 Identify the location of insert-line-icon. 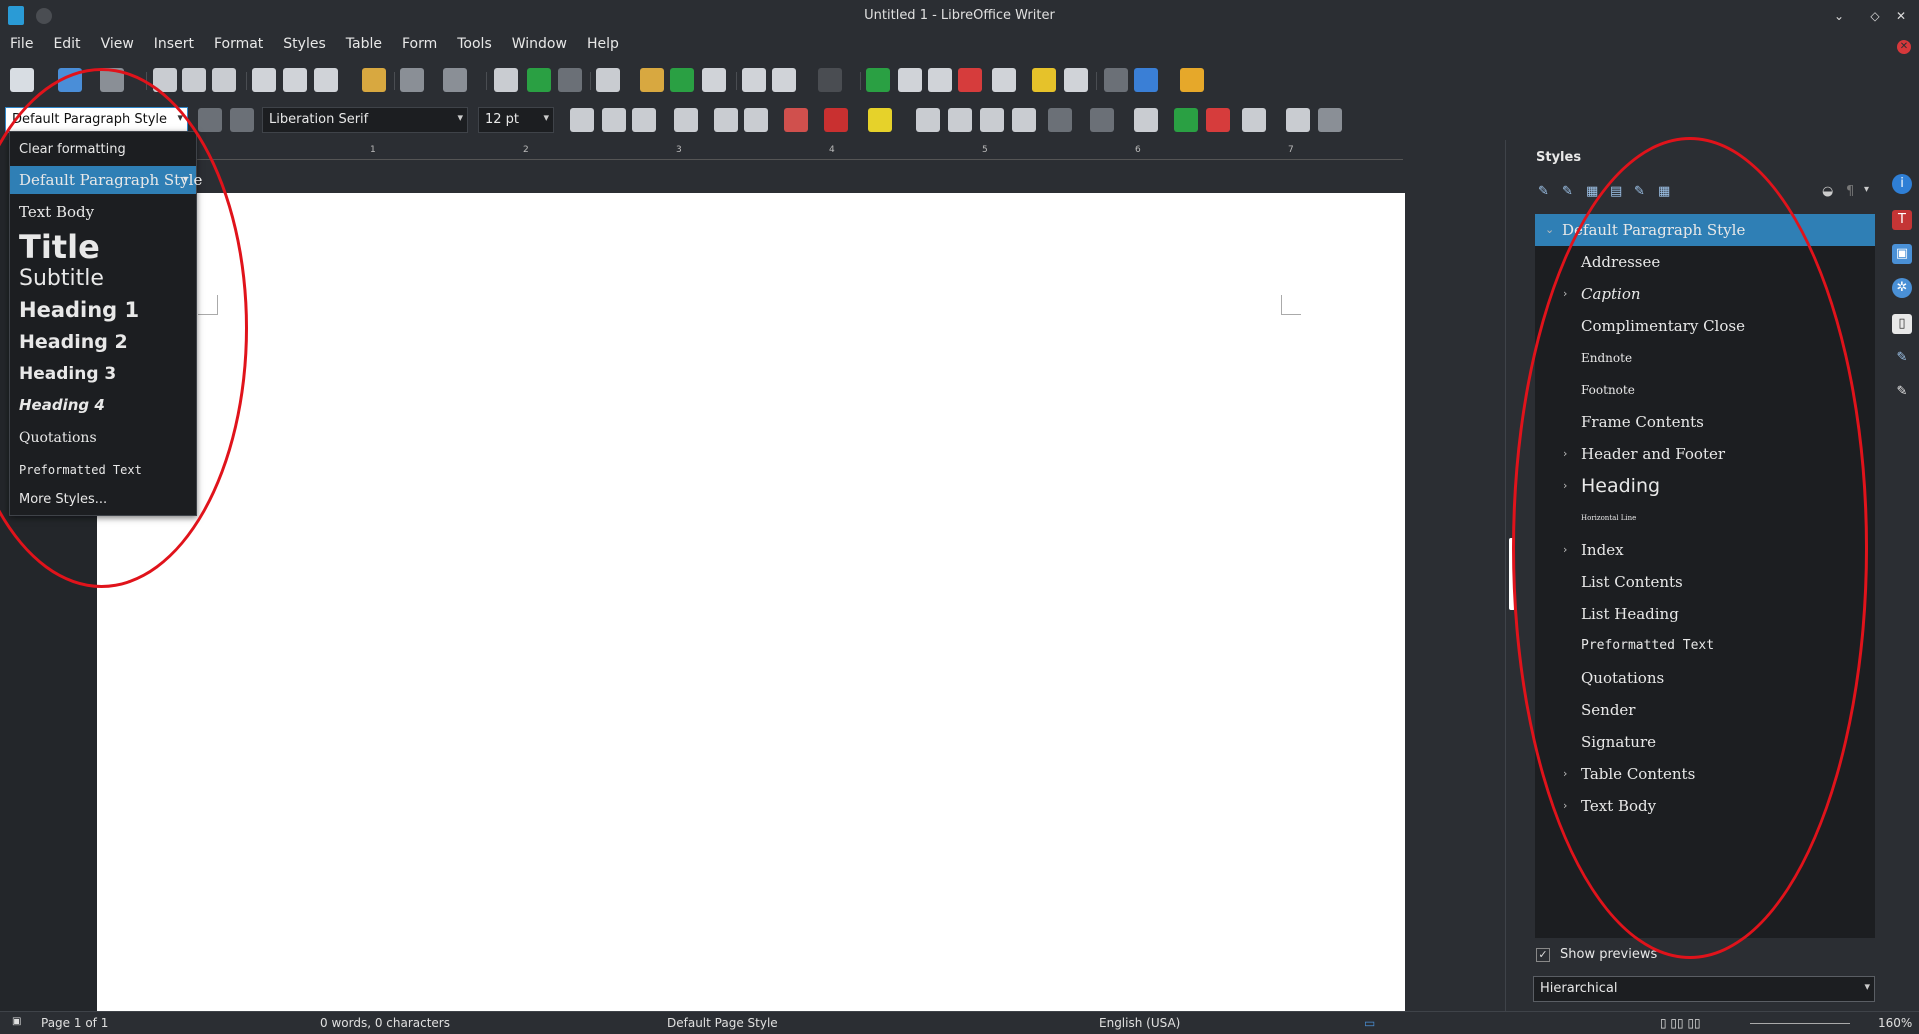
(1116, 80).